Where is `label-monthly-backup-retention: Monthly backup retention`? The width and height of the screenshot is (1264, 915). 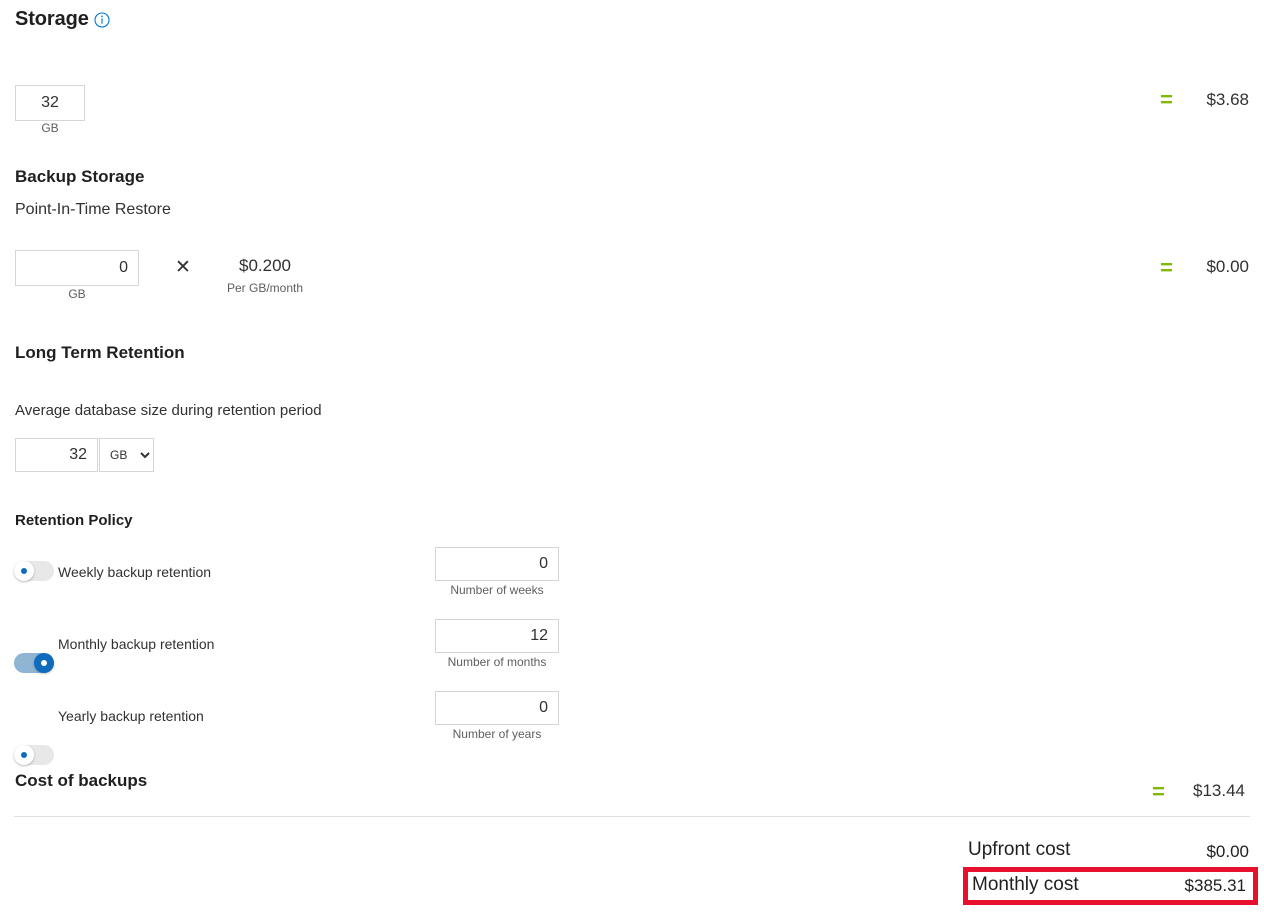 label-monthly-backup-retention: Monthly backup retention is located at coordinates (136, 644).